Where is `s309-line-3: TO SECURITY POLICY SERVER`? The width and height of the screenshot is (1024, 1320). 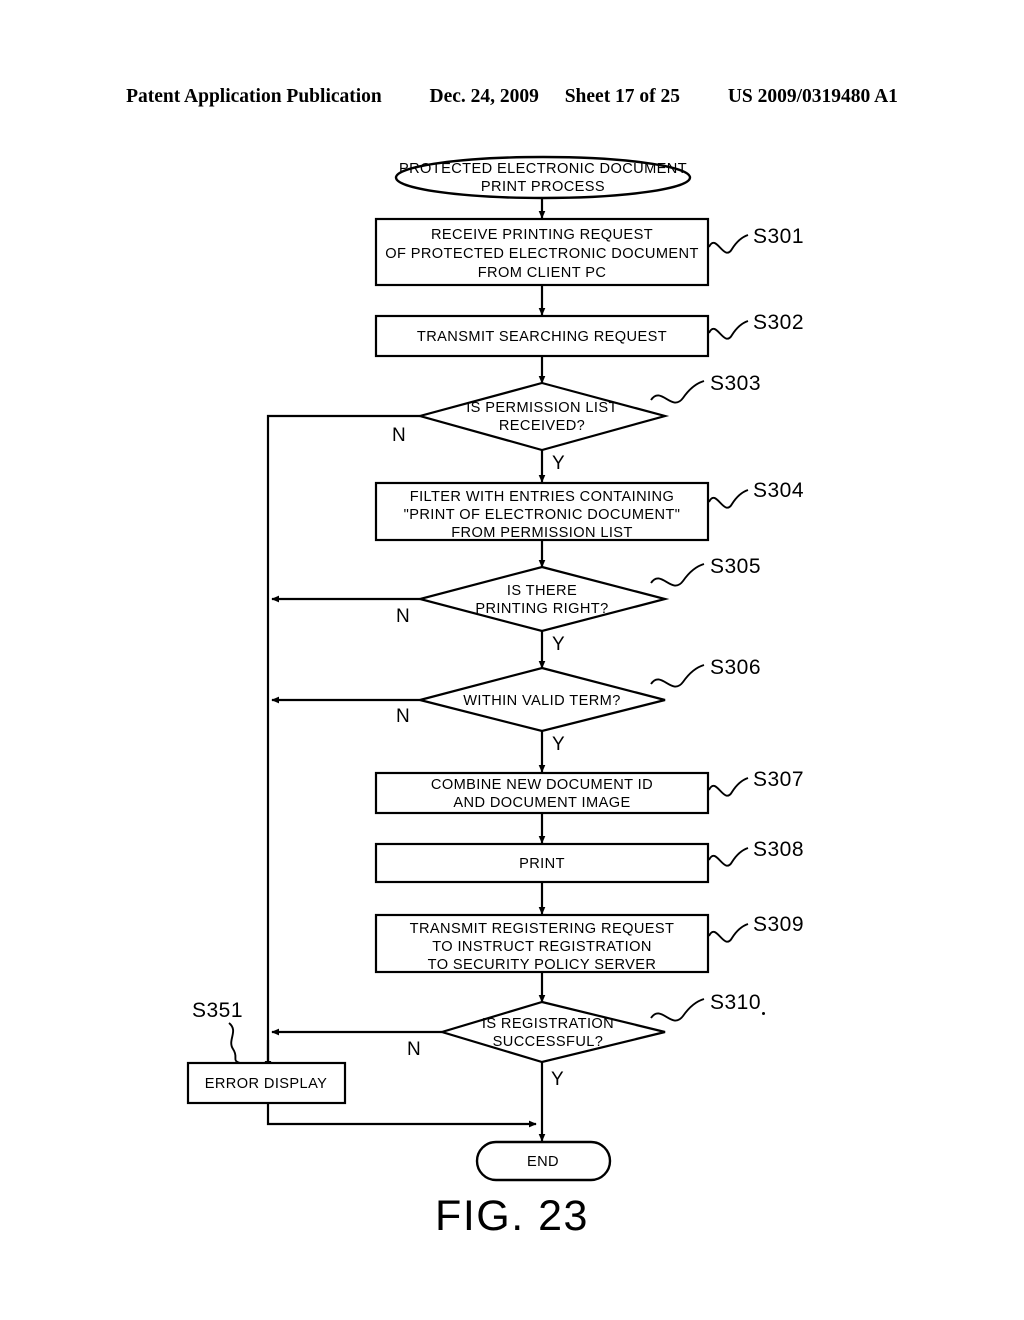 s309-line-3: TO SECURITY POLICY SERVER is located at coordinates (542, 965).